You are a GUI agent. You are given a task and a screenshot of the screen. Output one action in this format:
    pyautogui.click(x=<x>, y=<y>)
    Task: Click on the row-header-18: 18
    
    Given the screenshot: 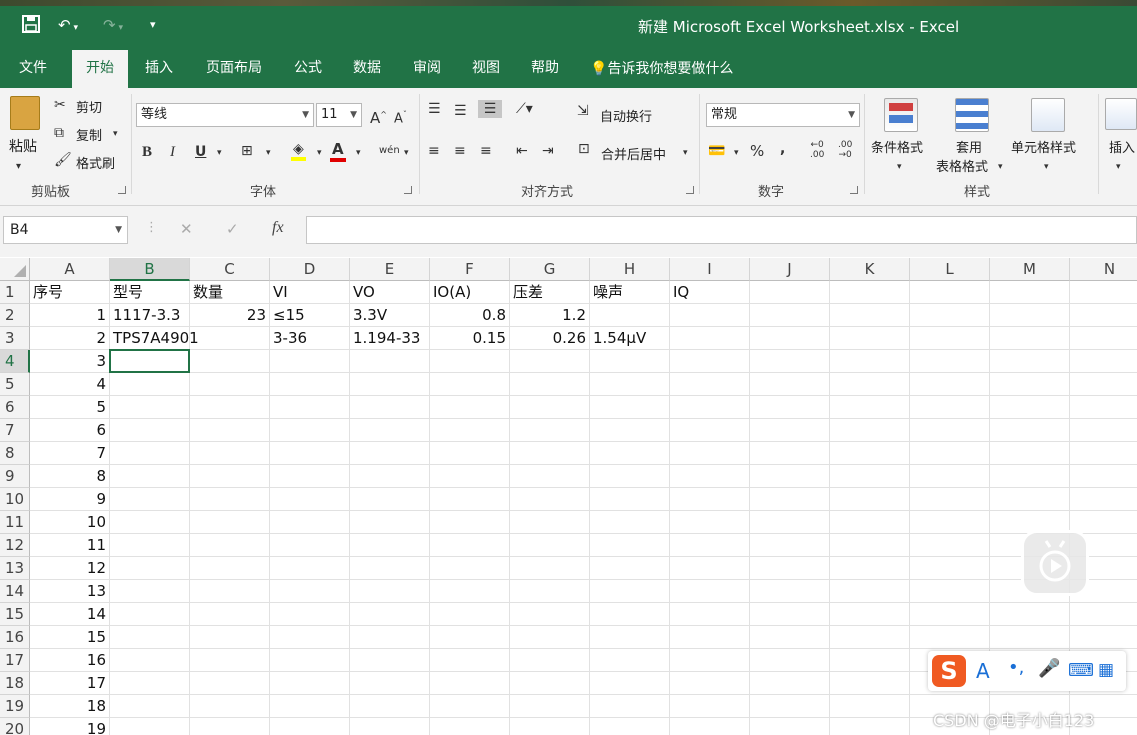 What is the action you would take?
    pyautogui.click(x=15, y=683)
    